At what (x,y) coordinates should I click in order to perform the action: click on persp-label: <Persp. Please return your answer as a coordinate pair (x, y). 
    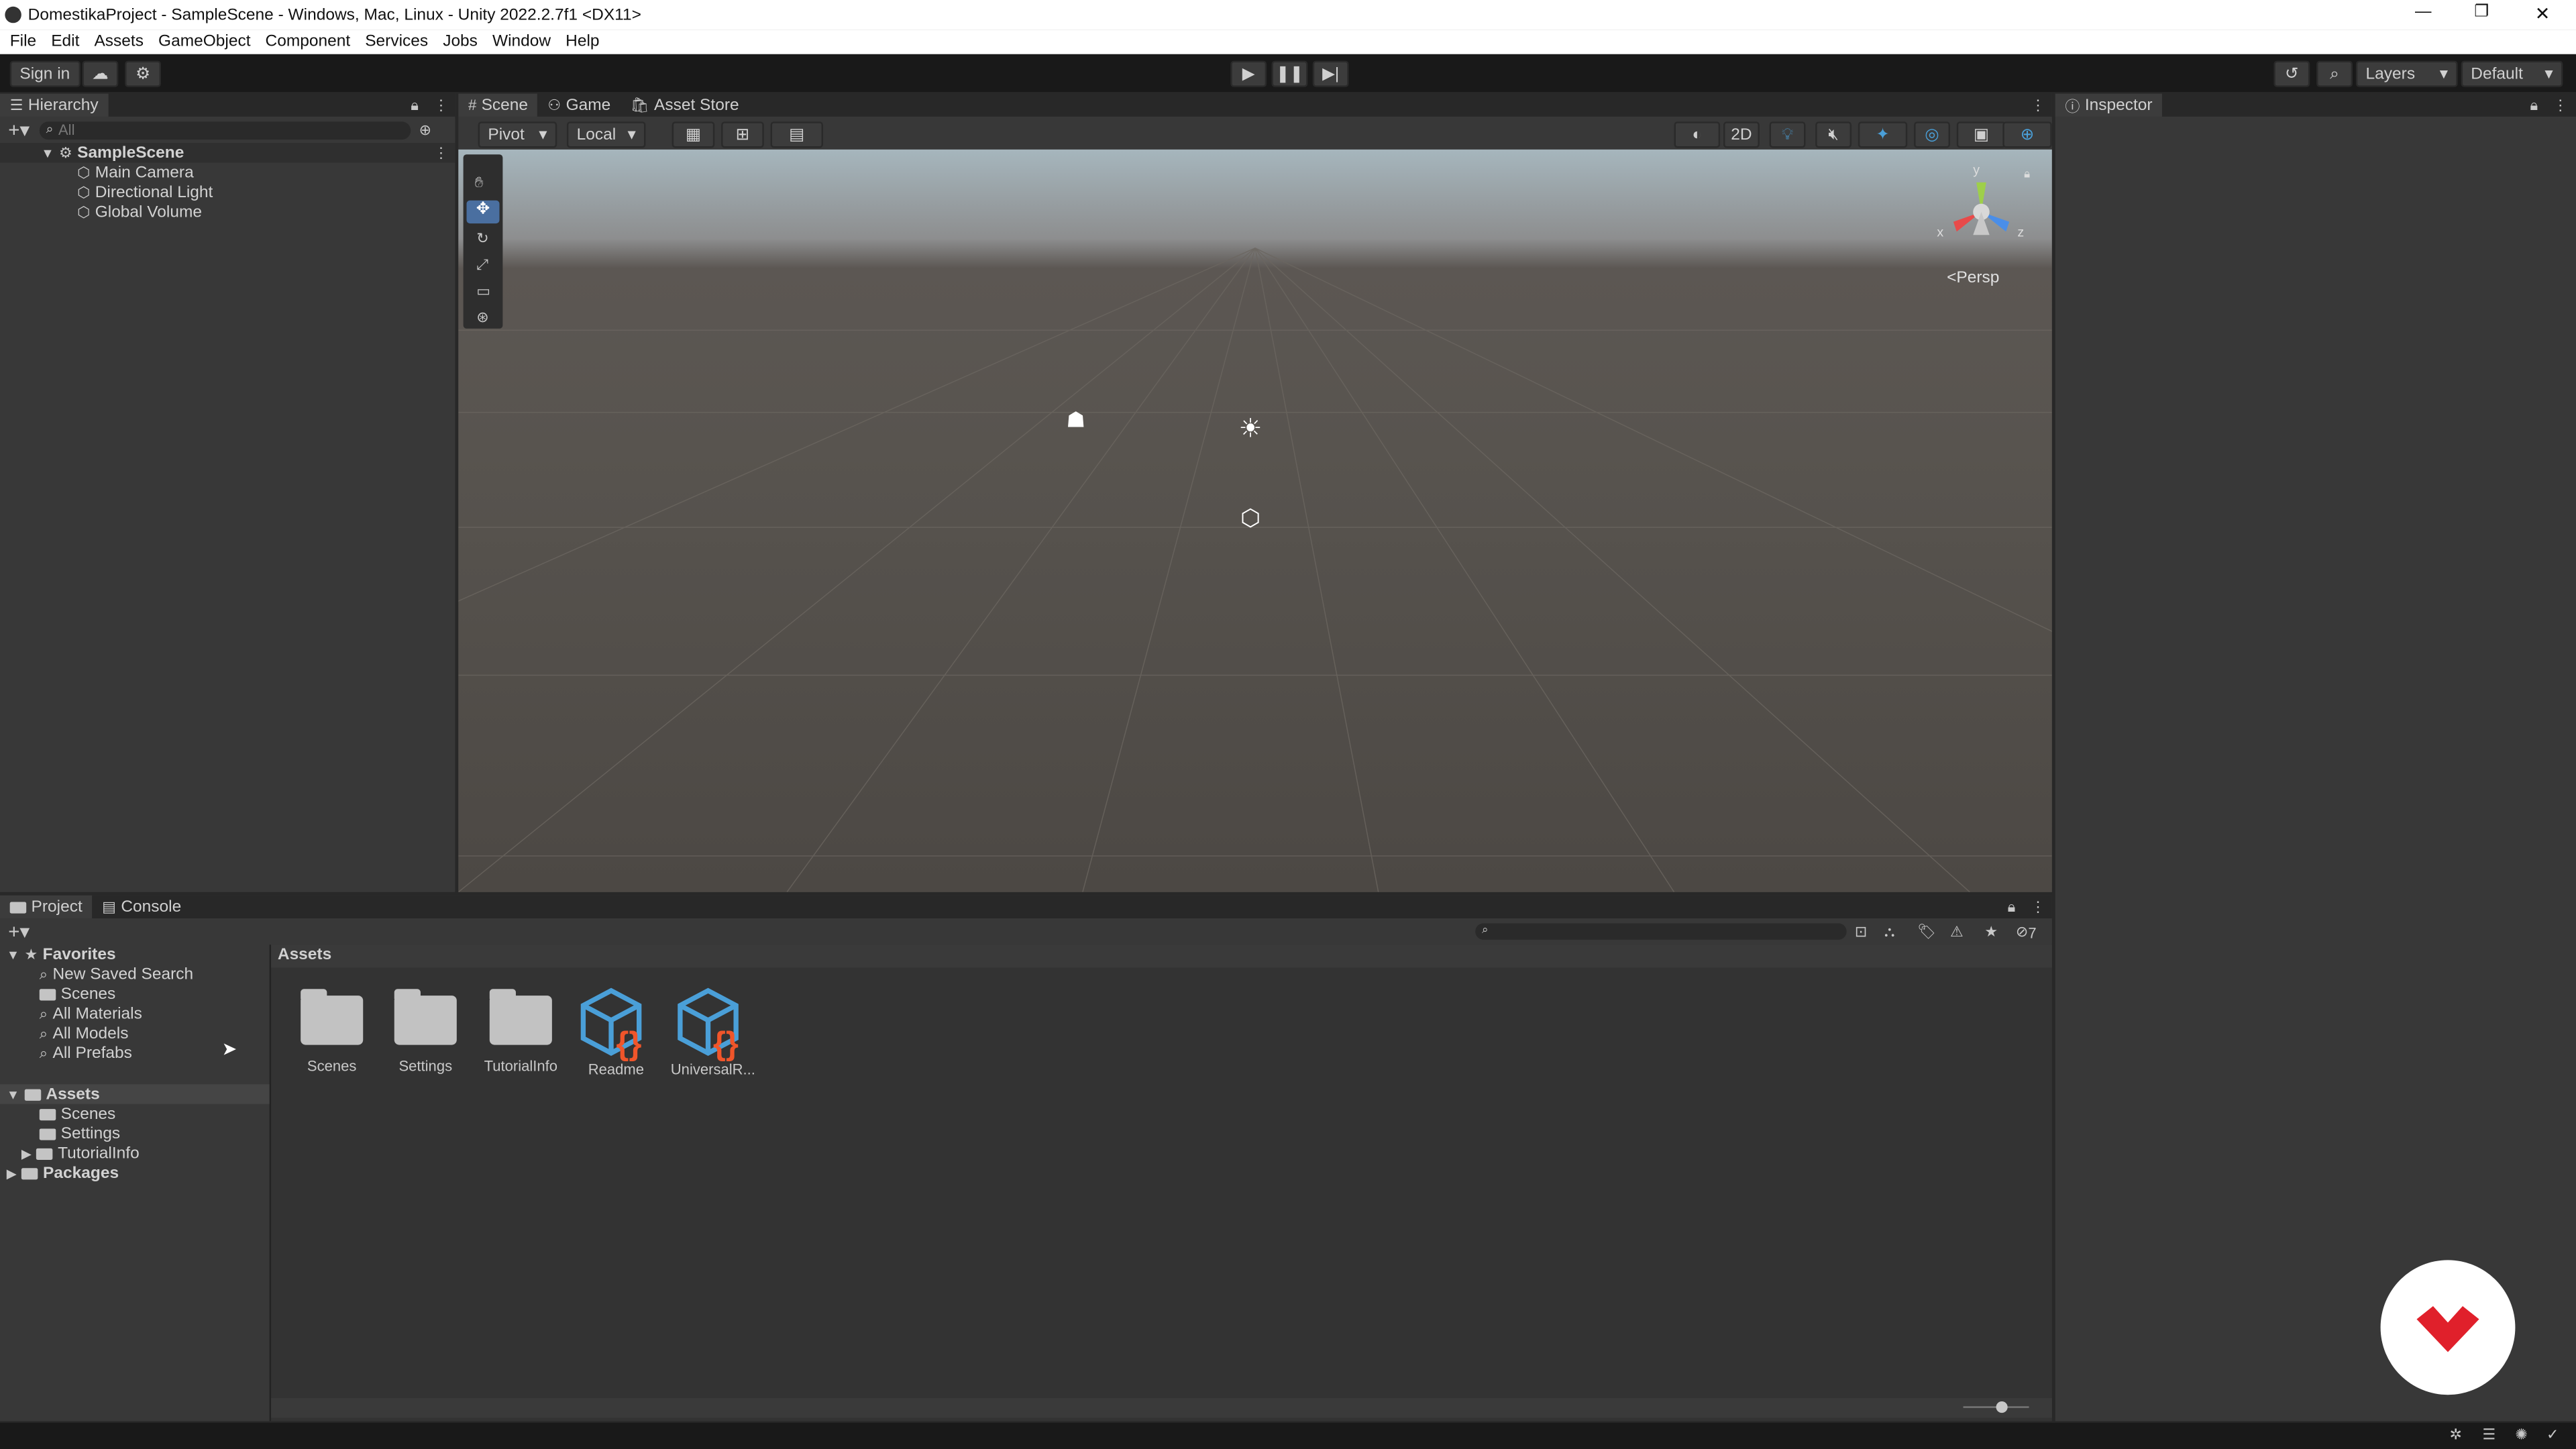
    Looking at the image, I should click on (1973, 279).